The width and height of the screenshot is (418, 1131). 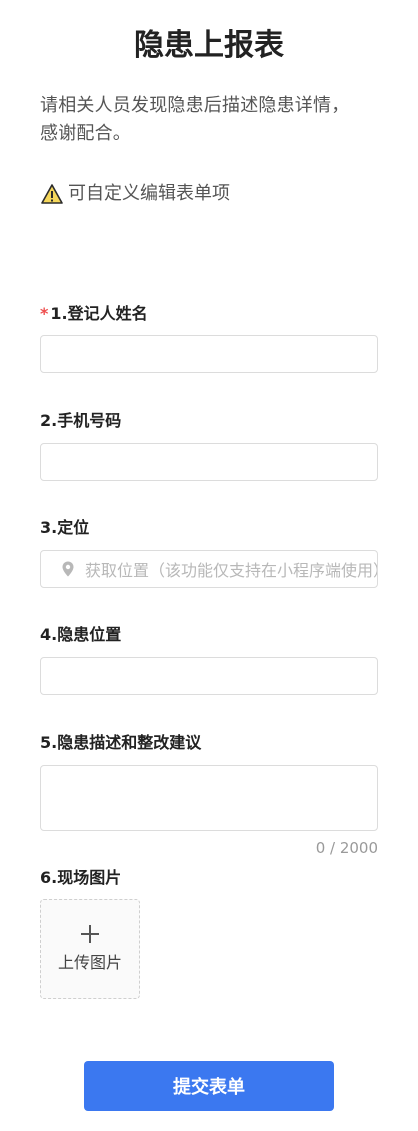 What do you see at coordinates (68, 569) in the screenshot?
I see `location-pin-icon` at bounding box center [68, 569].